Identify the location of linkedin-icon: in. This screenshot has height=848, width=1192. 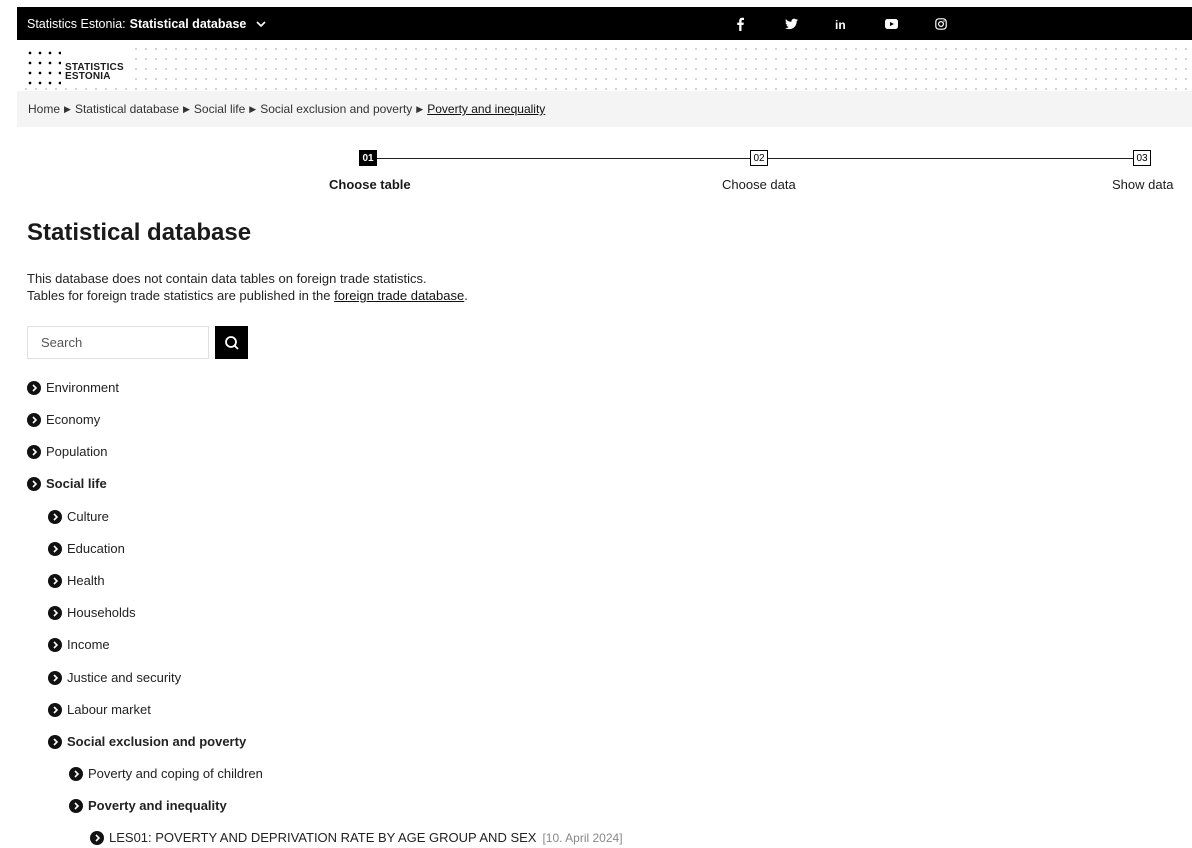
(860, 24).